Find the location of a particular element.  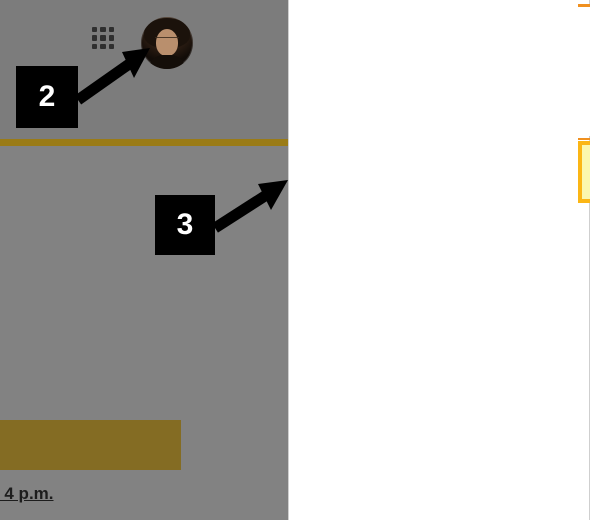

menu-item-event-pass: Event Pass is located at coordinates (584, 172).